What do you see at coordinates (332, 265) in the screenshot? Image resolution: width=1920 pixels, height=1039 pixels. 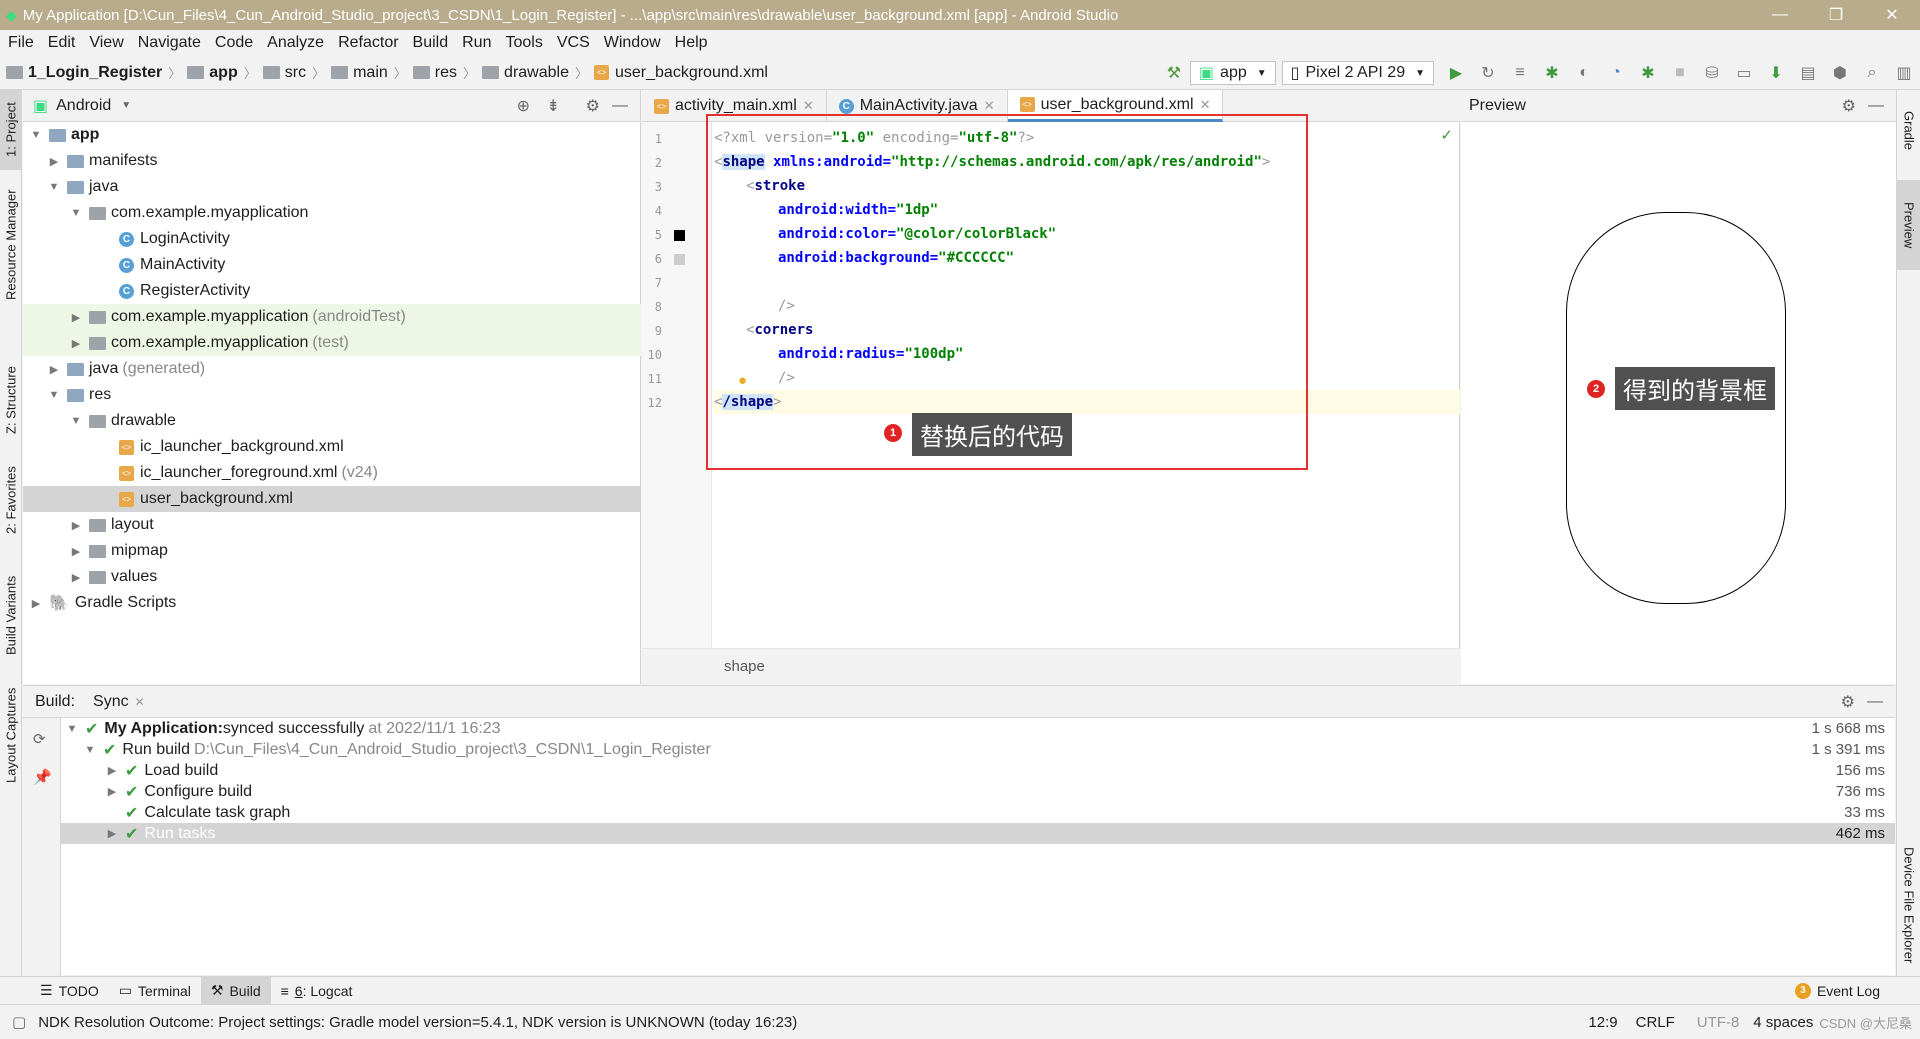 I see `tree-item-main-activity: C MainActivity` at bounding box center [332, 265].